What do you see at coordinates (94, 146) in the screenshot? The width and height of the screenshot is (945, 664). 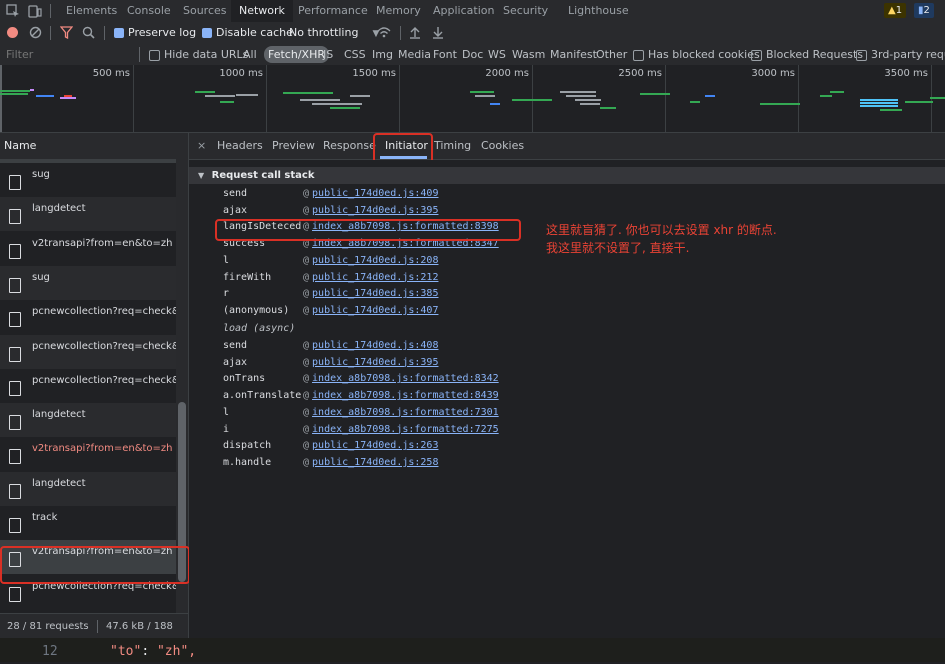 I see `name-column-header: Name` at bounding box center [94, 146].